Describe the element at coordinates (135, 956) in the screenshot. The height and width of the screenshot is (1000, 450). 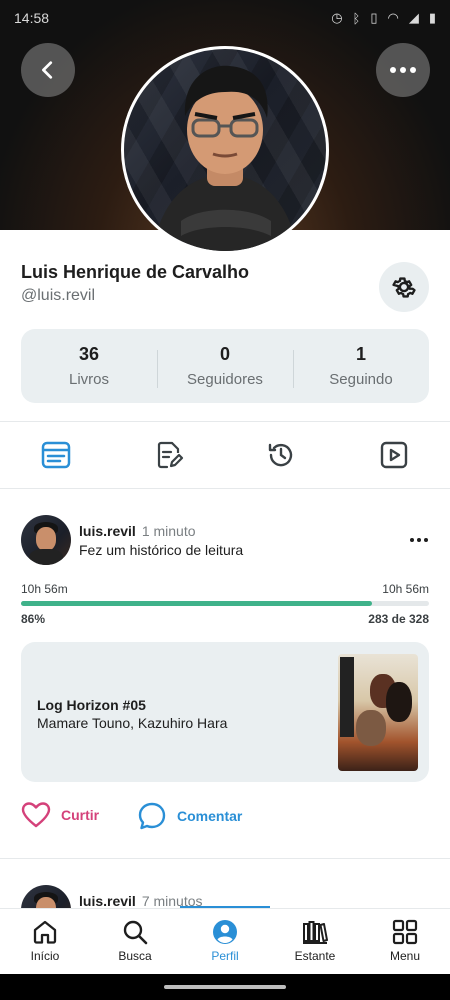
I see `nav-search-label: Busca` at that location.